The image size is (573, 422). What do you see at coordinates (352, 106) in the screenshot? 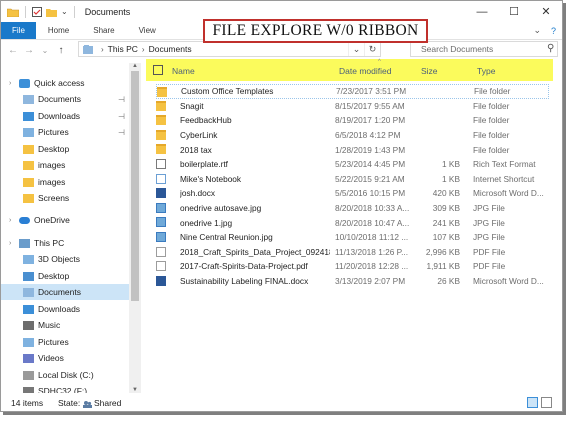
I see `file-row: Snagit 8/15/2017 9:55 AM File folder` at bounding box center [352, 106].